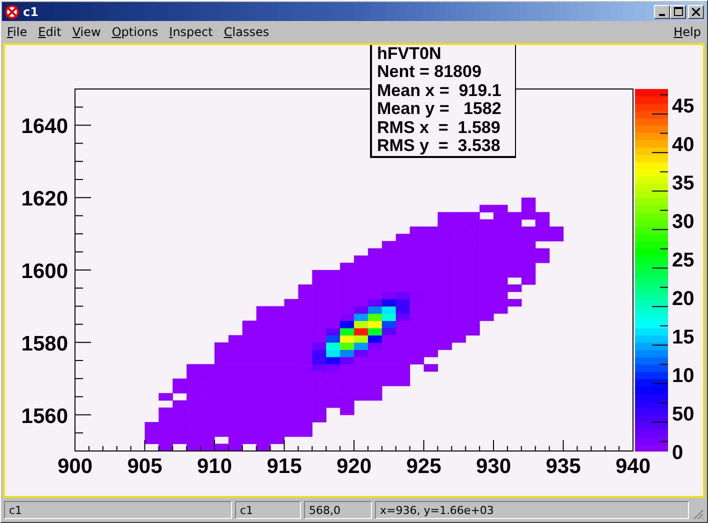 The height and width of the screenshot is (523, 708). Describe the element at coordinates (532, 510) in the screenshot. I see `status-field: x=936, y=1.66e+03` at that location.